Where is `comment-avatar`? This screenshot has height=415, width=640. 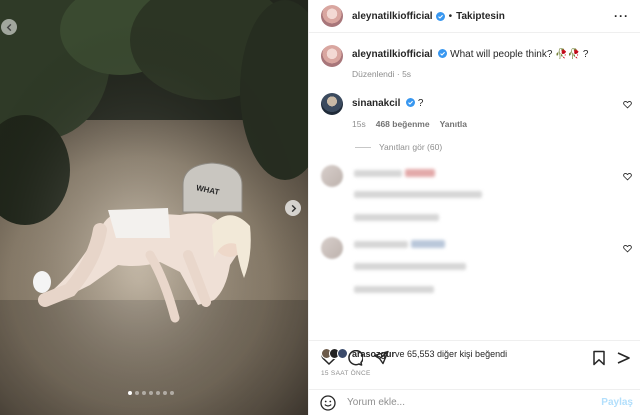 comment-avatar is located at coordinates (332, 104).